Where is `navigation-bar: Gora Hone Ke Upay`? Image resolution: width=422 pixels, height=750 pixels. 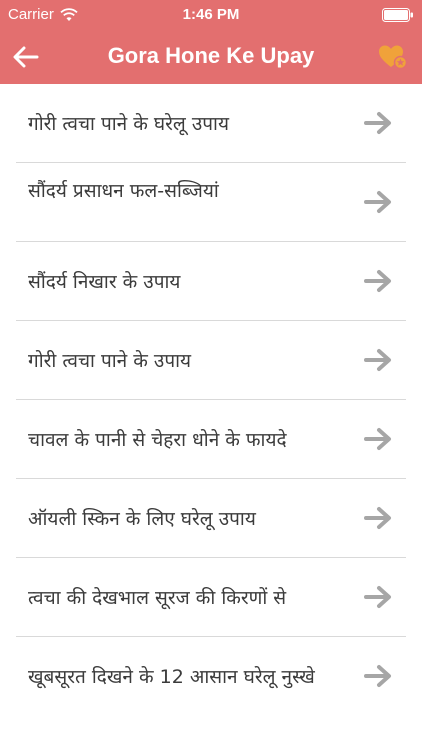 navigation-bar: Gora Hone Ke Upay is located at coordinates (211, 57).